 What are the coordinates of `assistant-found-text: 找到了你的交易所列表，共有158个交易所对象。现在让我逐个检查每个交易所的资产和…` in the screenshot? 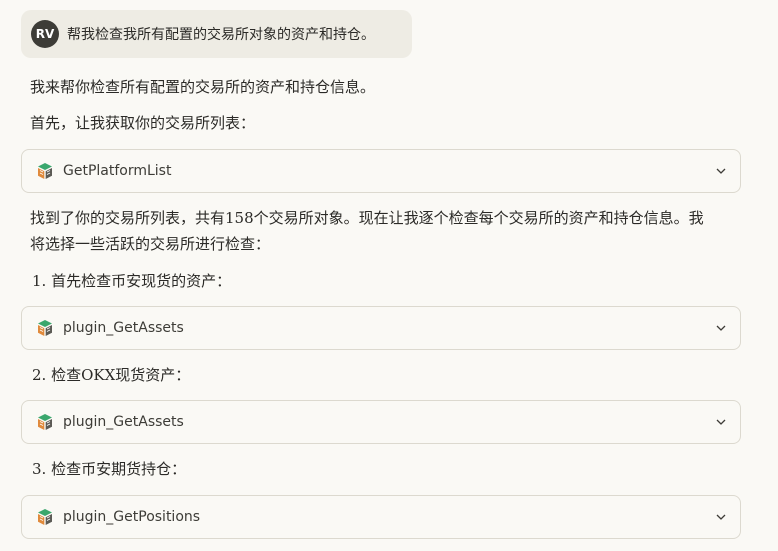 It's located at (367, 231).